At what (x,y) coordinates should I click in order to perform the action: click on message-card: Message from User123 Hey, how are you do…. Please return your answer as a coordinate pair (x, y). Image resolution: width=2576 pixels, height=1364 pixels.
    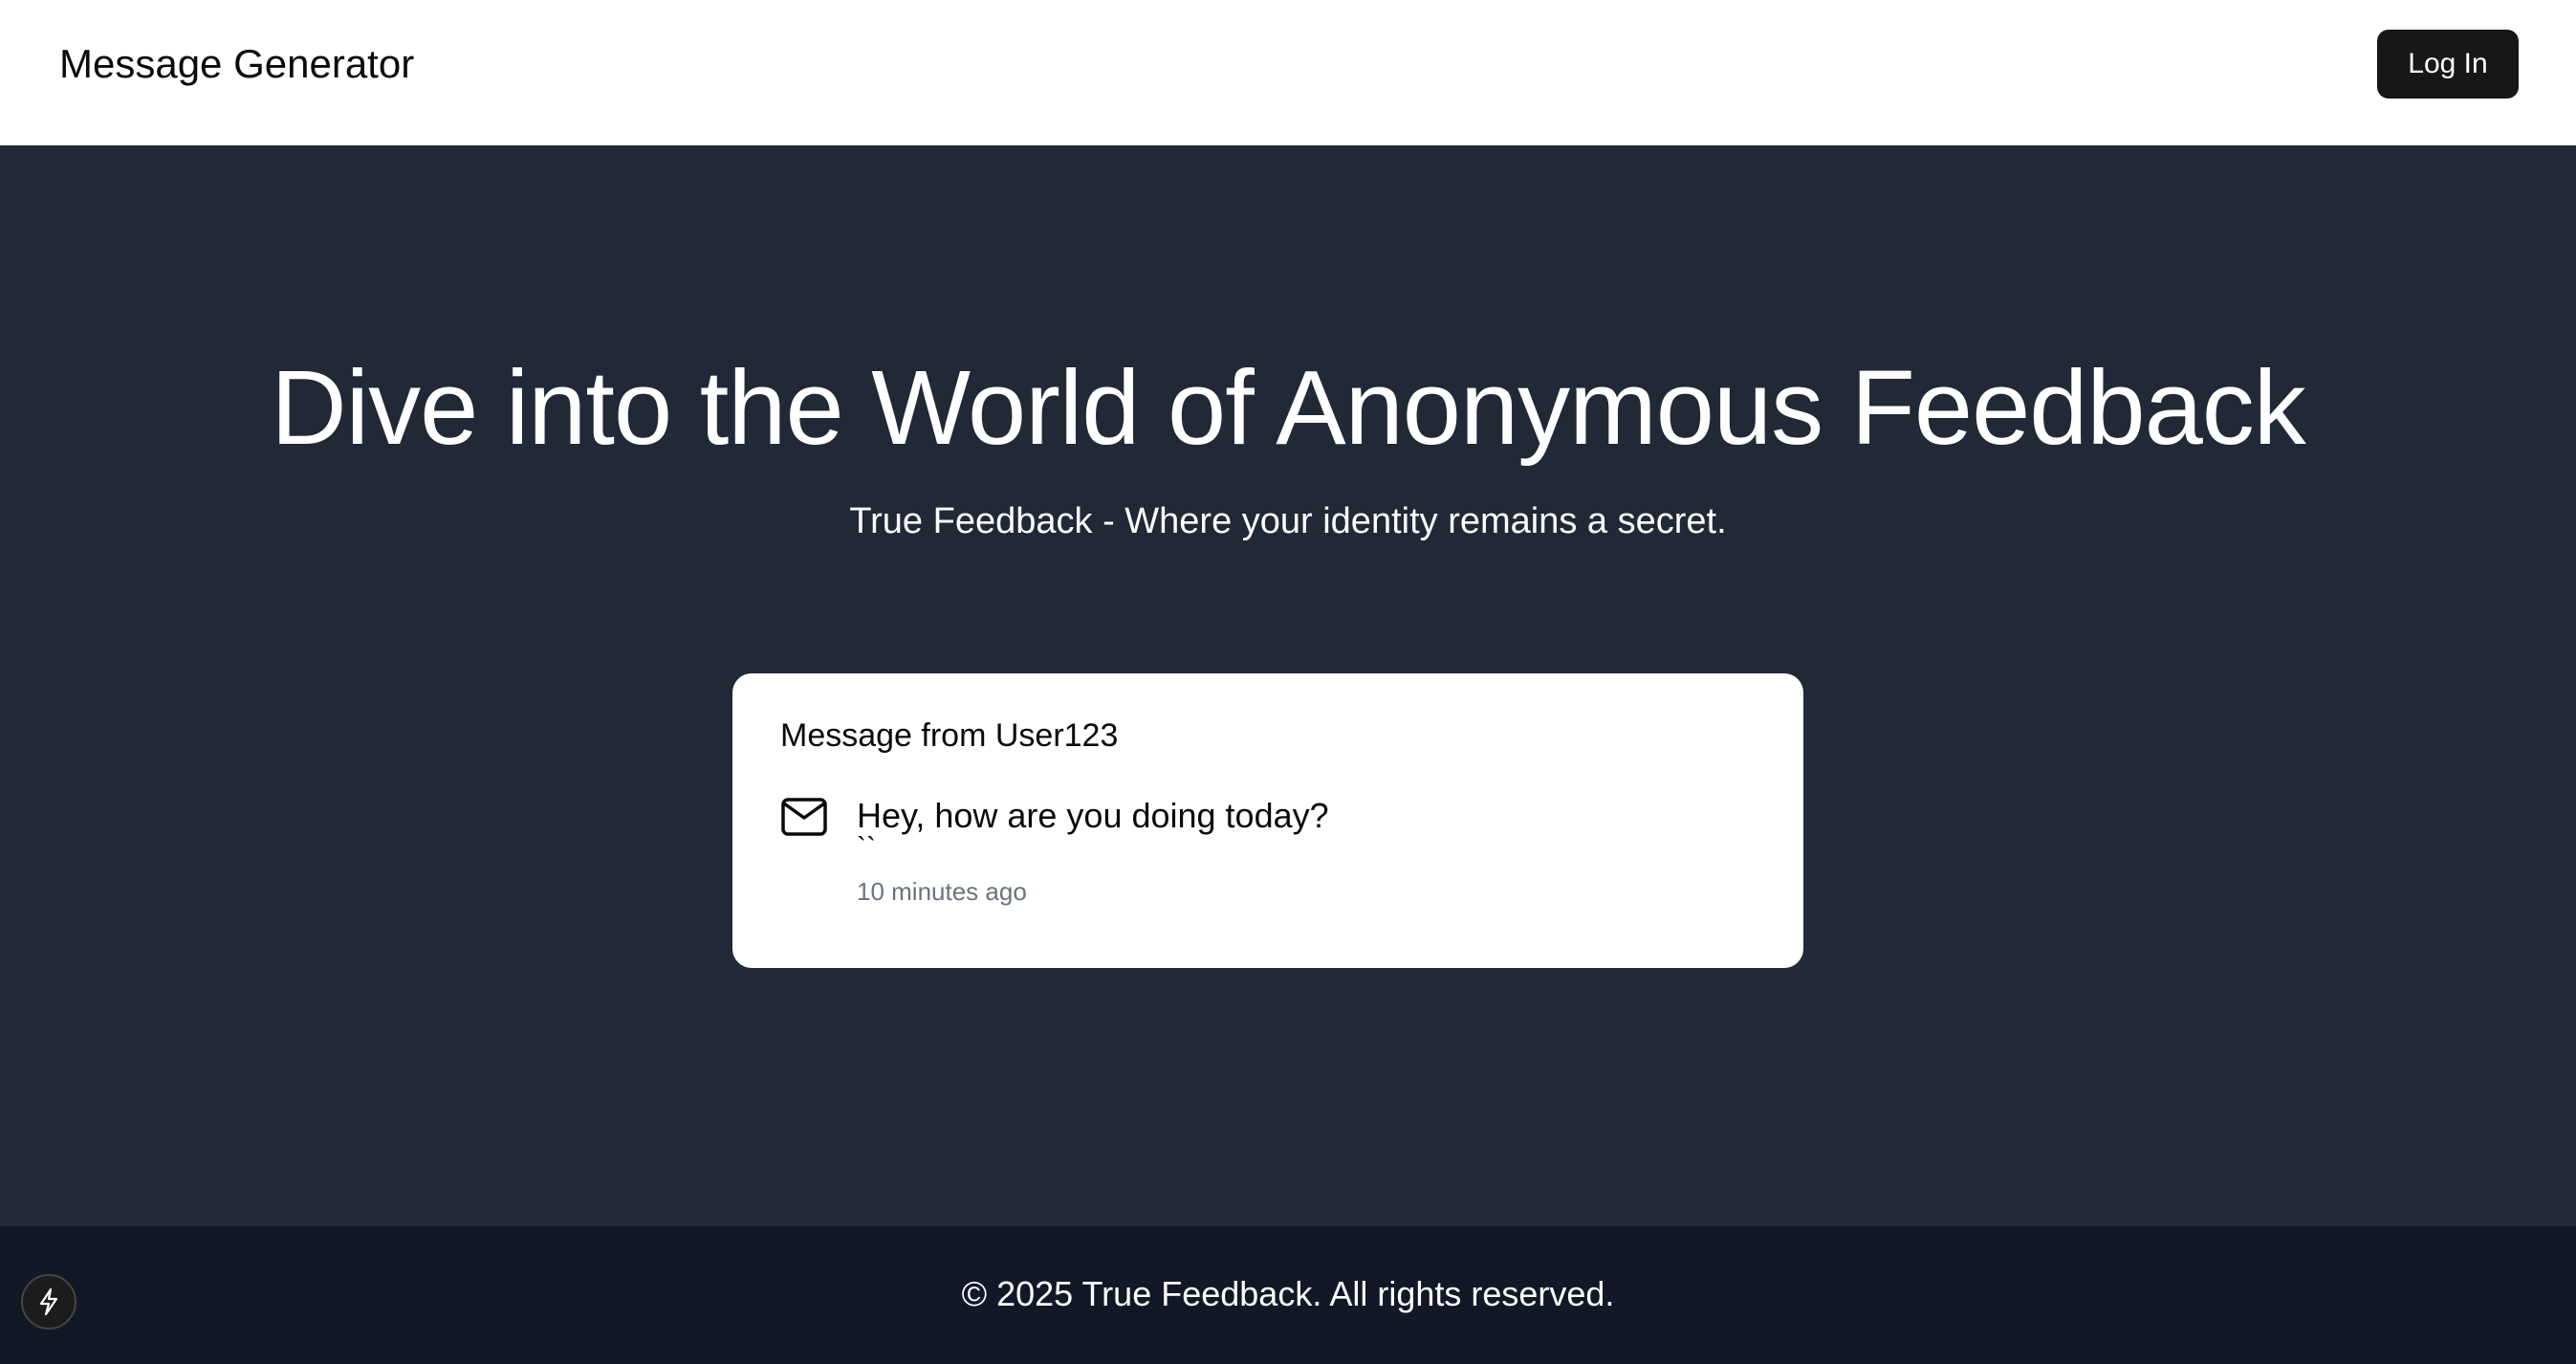
    Looking at the image, I should click on (1267, 820).